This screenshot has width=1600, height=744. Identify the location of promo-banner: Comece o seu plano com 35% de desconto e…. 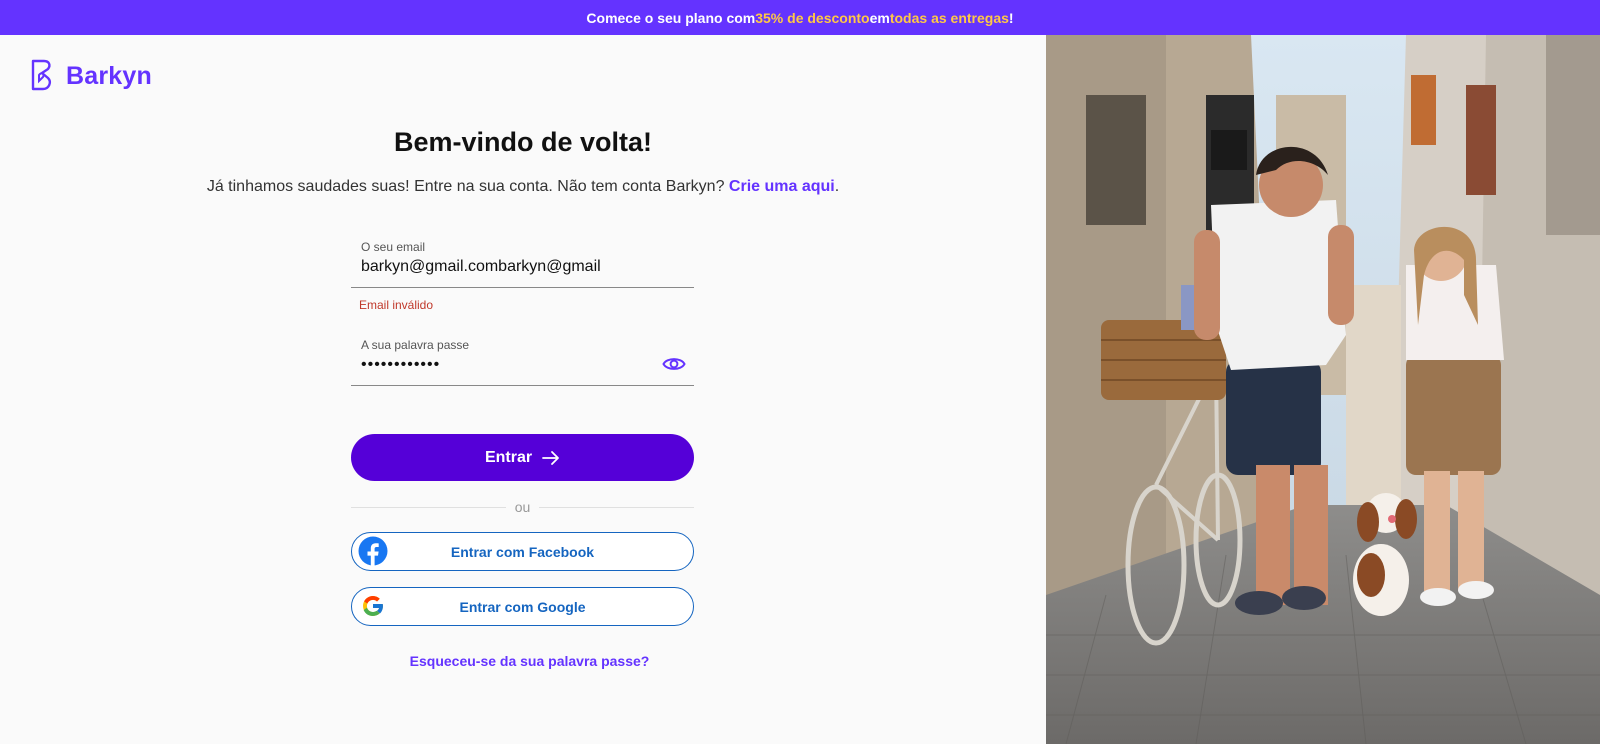
(800, 17).